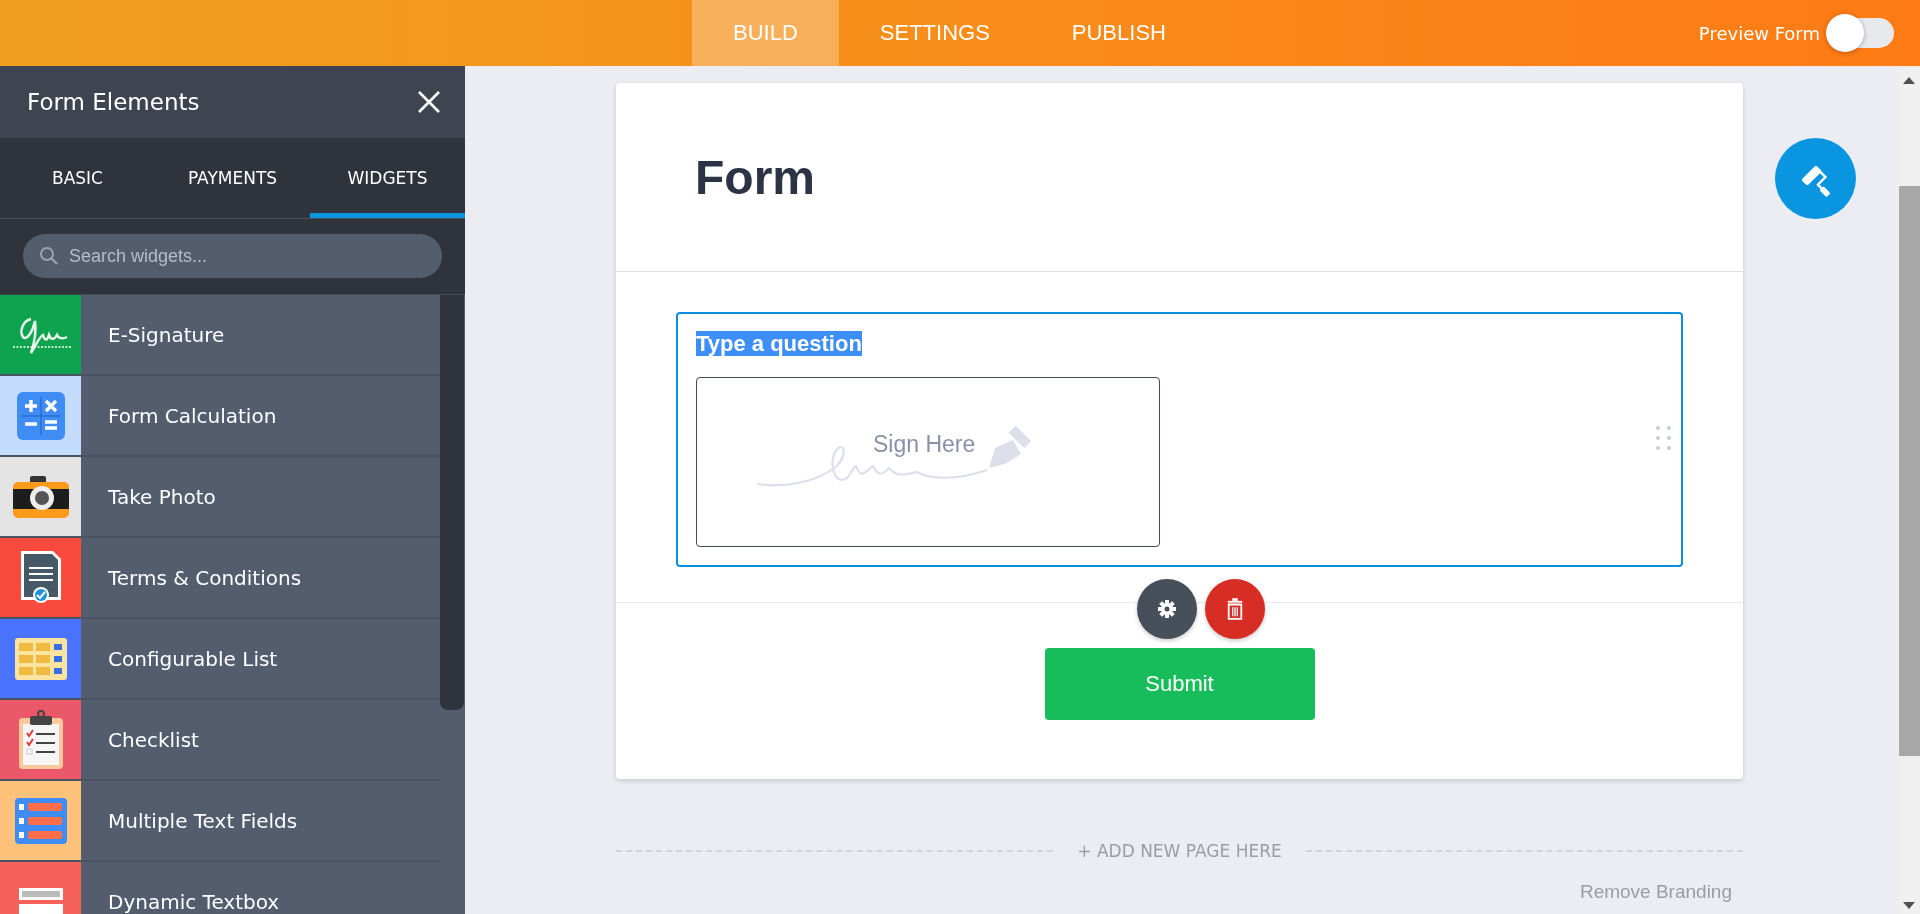 This screenshot has width=1920, height=914. Describe the element at coordinates (220, 416) in the screenshot. I see `widget-item: Form Calculation` at that location.